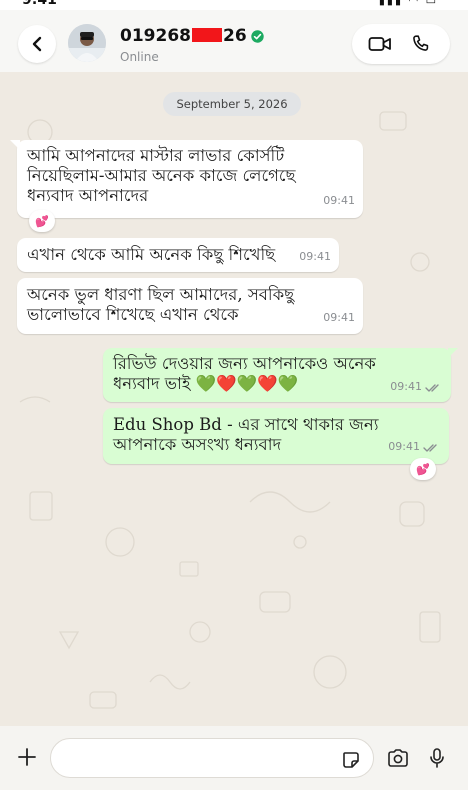 The image size is (468, 790). Describe the element at coordinates (139, 57) in the screenshot. I see `contact-status: Online` at that location.